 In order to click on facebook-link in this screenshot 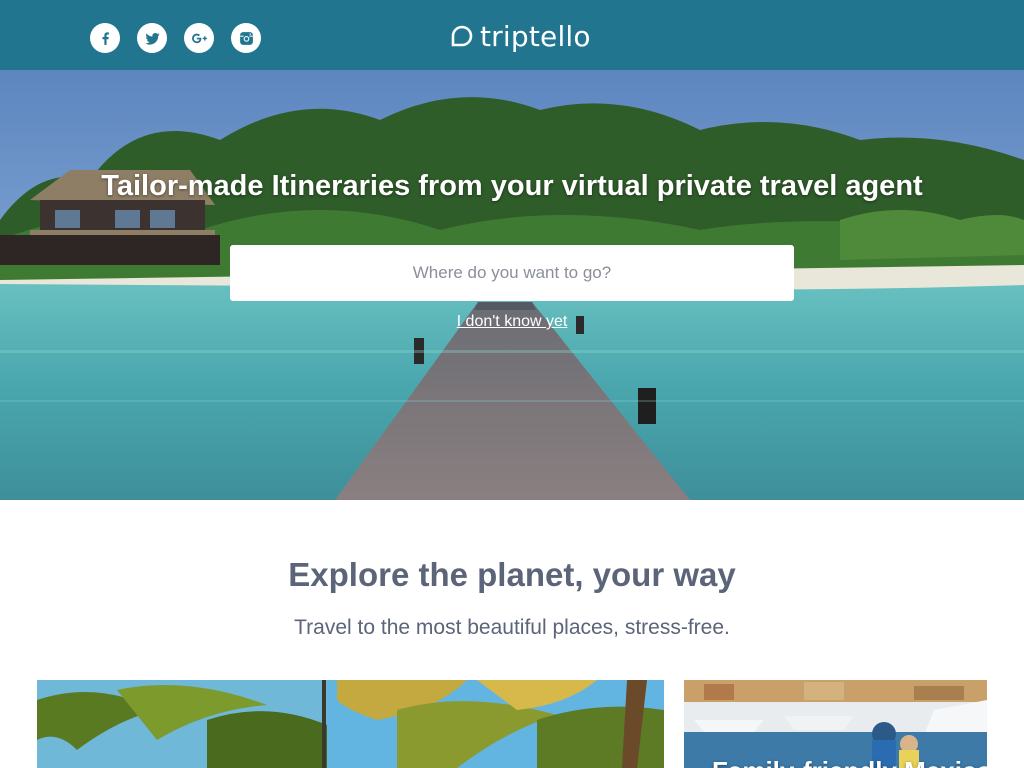, I will do `click(105, 38)`.